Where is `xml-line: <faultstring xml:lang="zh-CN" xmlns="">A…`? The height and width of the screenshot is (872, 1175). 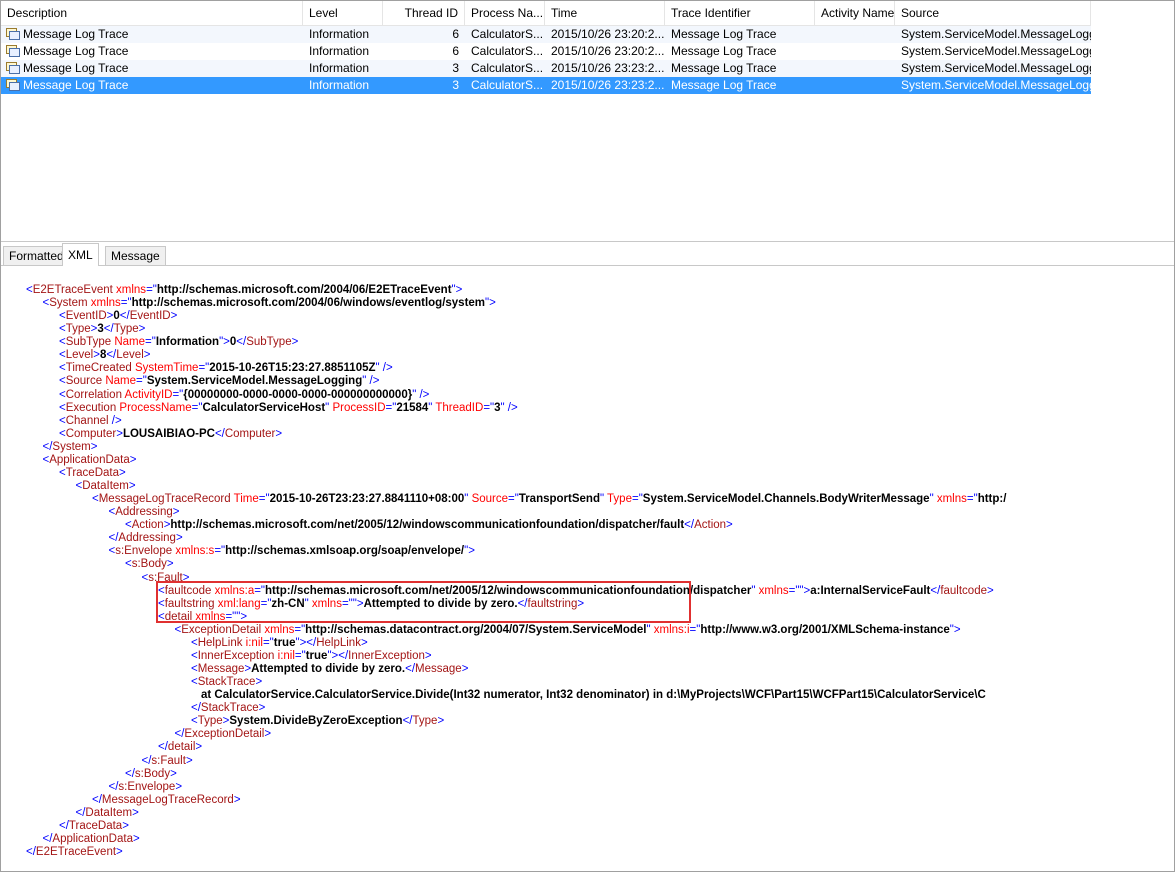 xml-line: <faultstring xml:lang="zh-CN" xmlns="">A… is located at coordinates (371, 604).